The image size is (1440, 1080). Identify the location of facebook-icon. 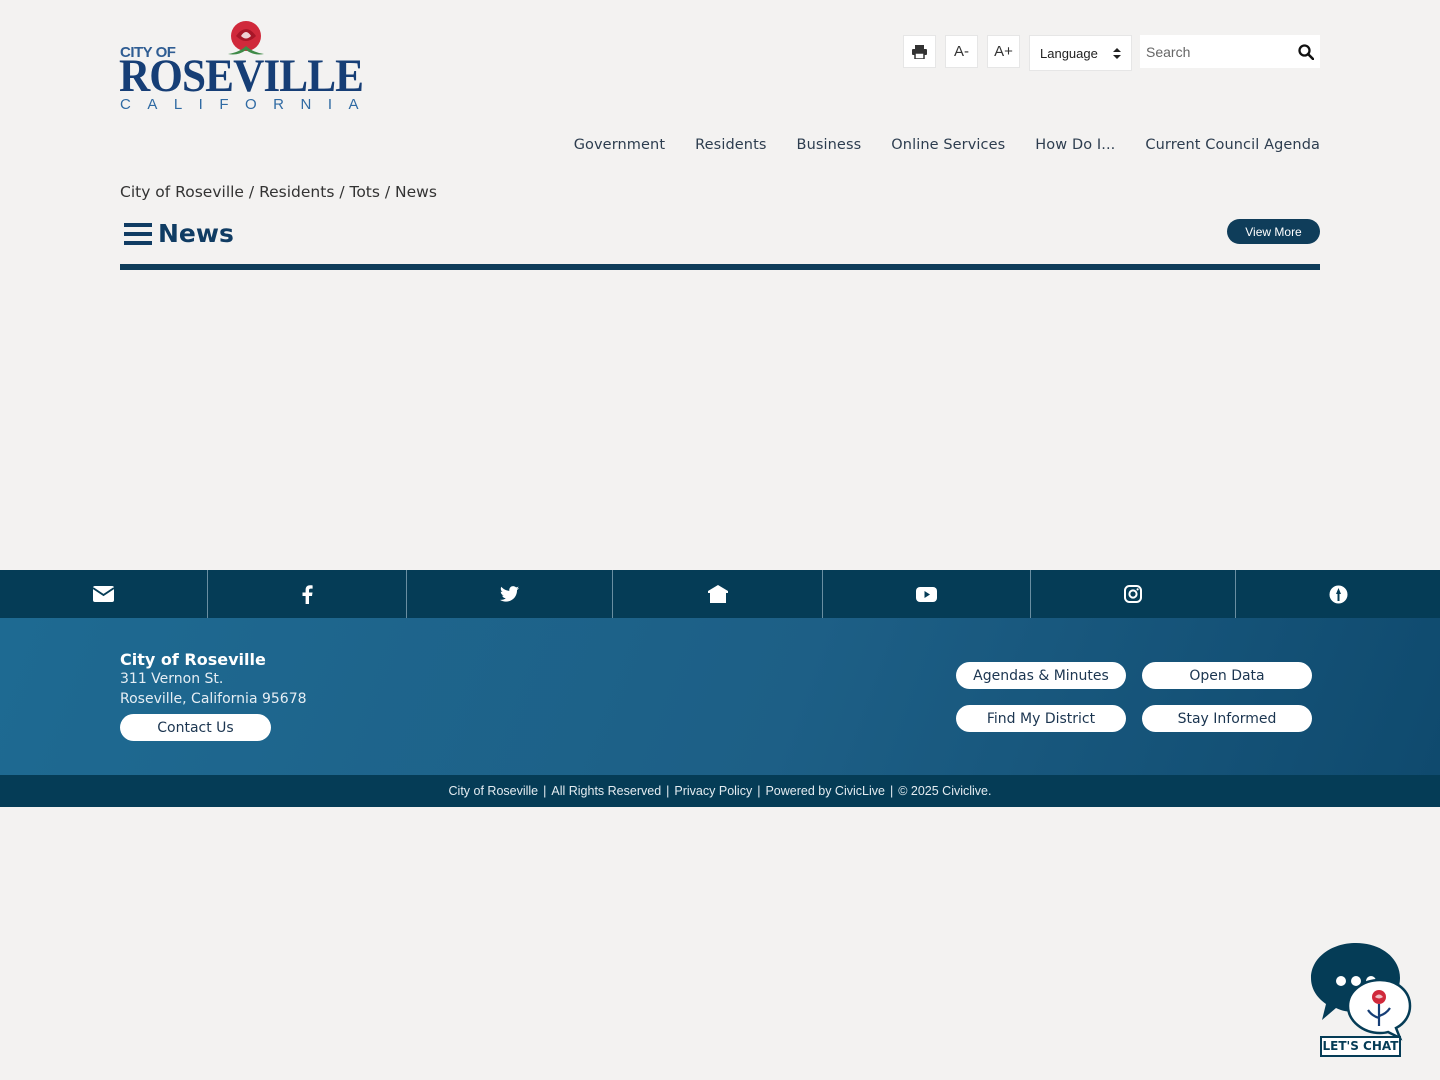
(307, 594).